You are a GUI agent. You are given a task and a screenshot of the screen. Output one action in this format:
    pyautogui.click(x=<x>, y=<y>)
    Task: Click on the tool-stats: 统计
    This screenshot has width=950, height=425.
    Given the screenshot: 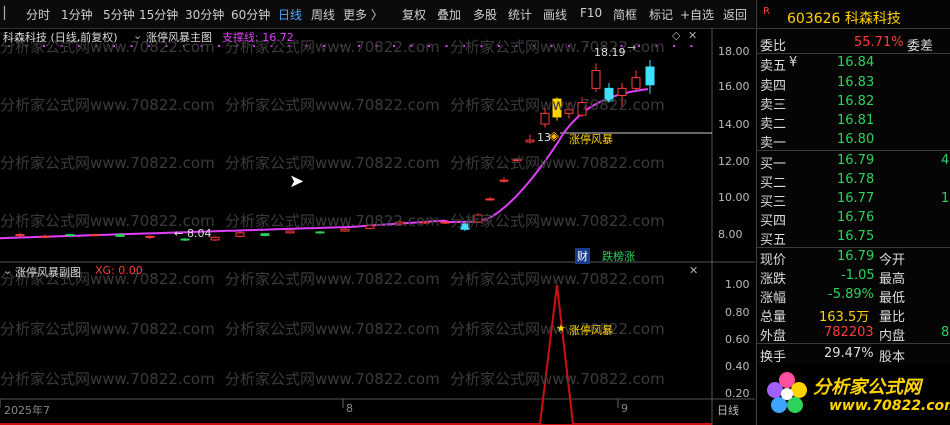 What is the action you would take?
    pyautogui.click(x=520, y=14)
    